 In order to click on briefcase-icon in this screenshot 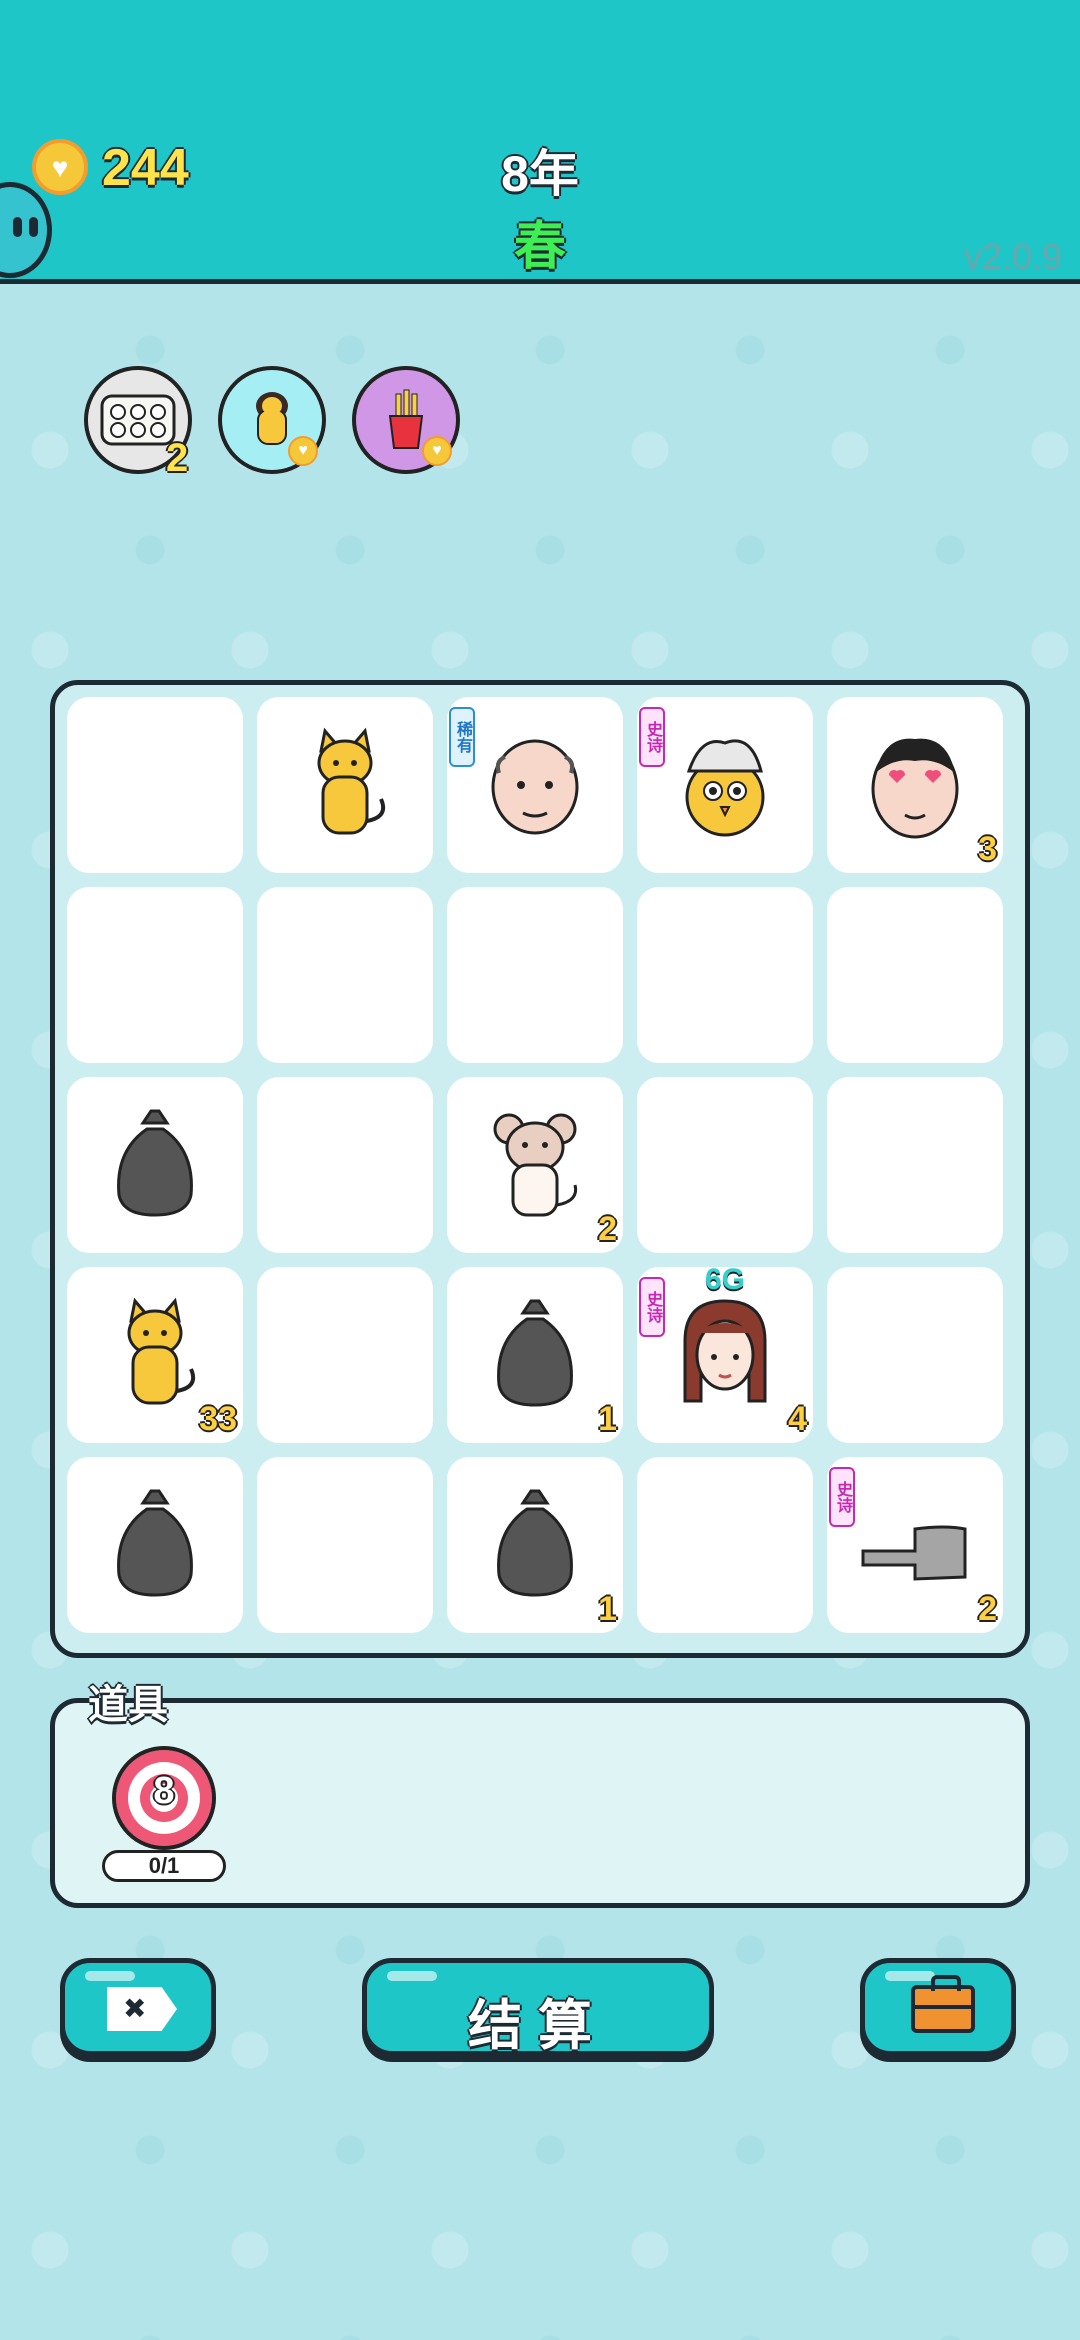, I will do `click(943, 2004)`.